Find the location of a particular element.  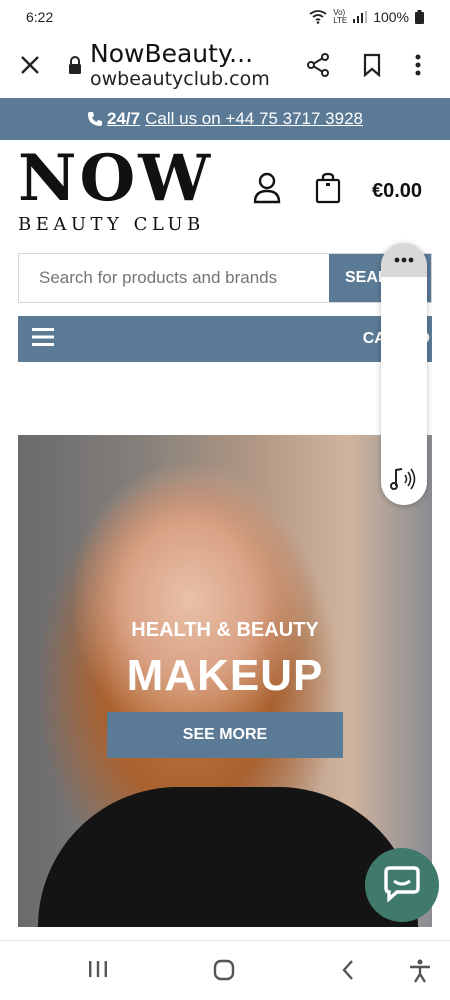

more-vert-icon is located at coordinates (418, 65).